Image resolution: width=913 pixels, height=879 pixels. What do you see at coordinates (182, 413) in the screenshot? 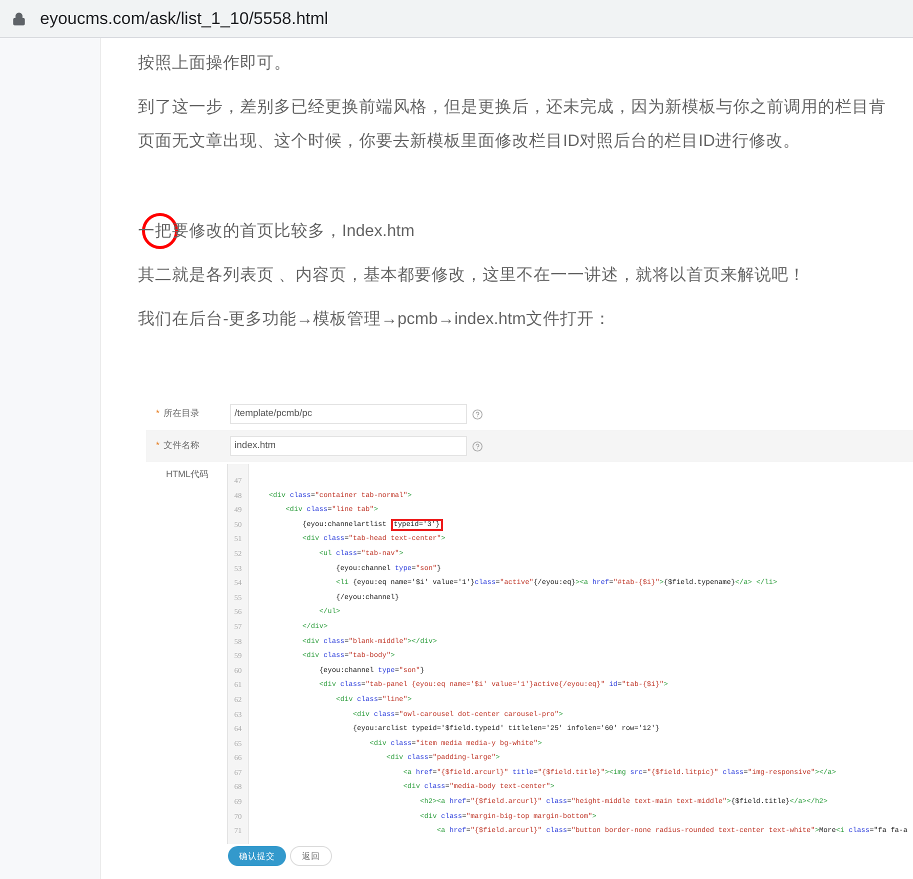
I see `field-label: 所在目录` at bounding box center [182, 413].